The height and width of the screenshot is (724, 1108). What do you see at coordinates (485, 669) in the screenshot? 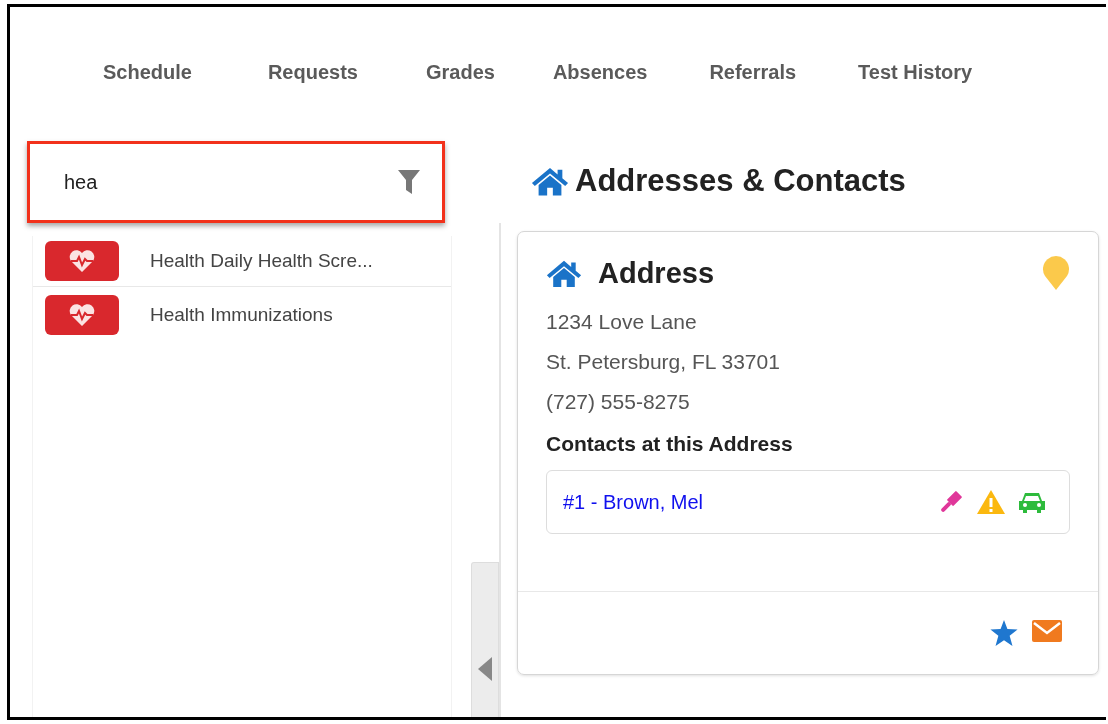
I see `triangle-left-icon` at bounding box center [485, 669].